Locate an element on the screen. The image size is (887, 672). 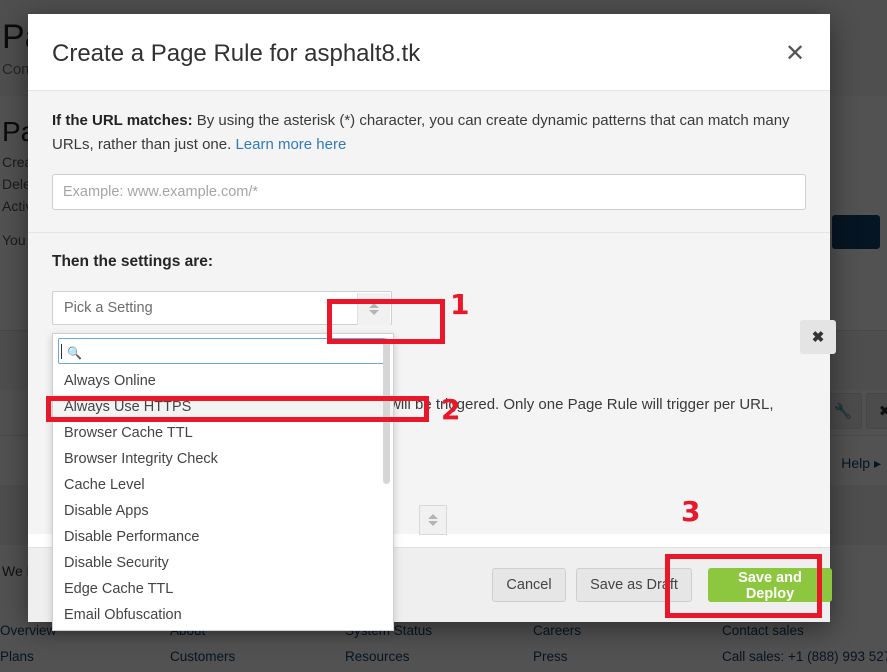
url-match-label: If the URL matches: is located at coordinates (122, 120).